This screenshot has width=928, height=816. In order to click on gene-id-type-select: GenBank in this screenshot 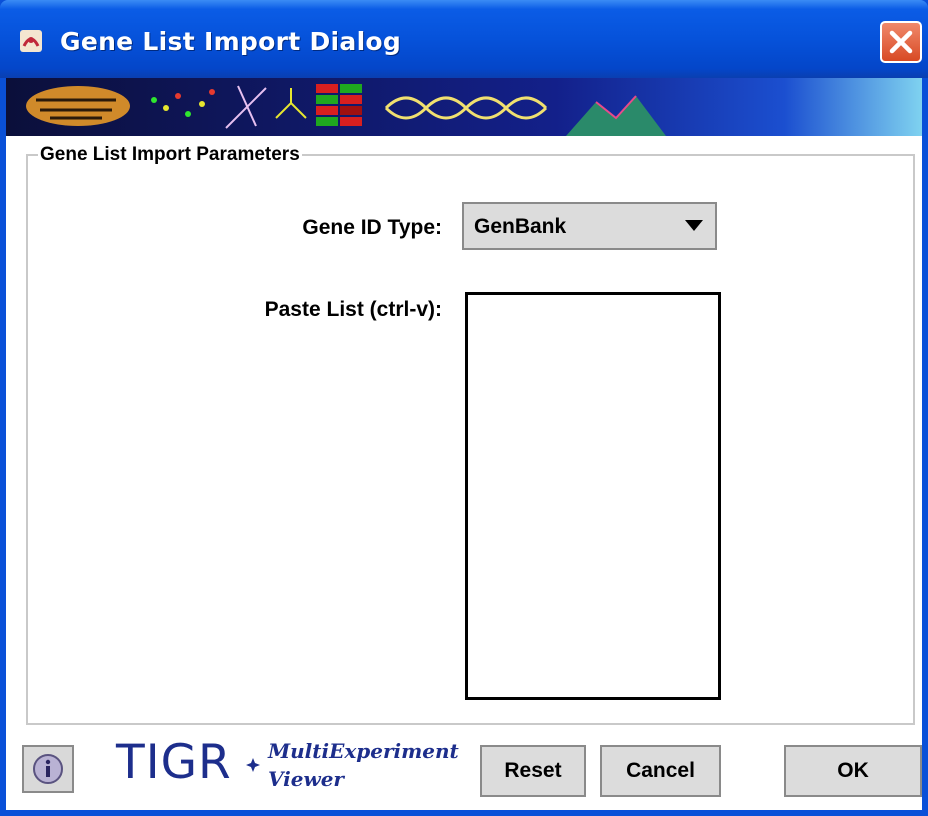, I will do `click(589, 226)`.